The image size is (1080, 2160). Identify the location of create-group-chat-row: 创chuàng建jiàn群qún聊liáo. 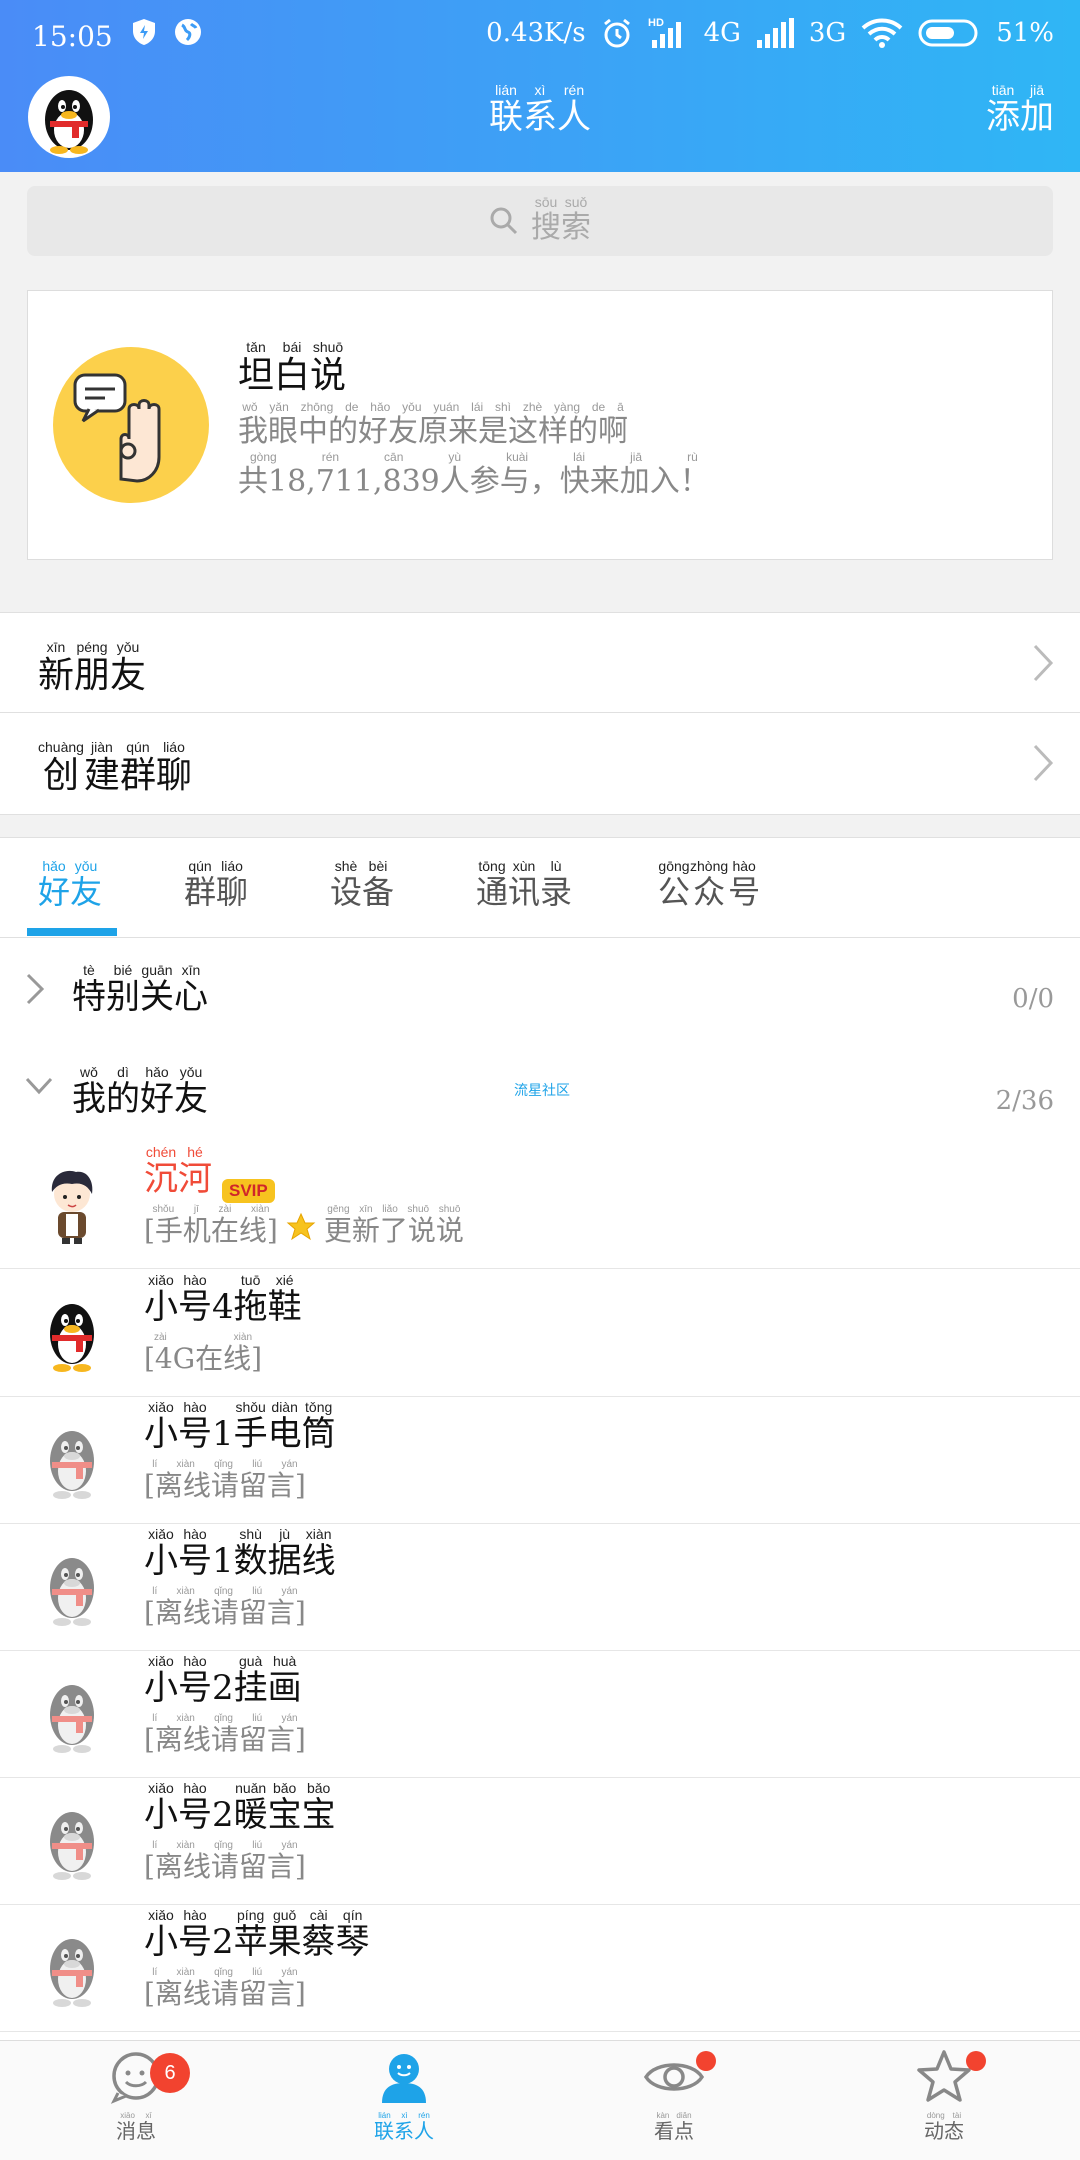
(540, 763).